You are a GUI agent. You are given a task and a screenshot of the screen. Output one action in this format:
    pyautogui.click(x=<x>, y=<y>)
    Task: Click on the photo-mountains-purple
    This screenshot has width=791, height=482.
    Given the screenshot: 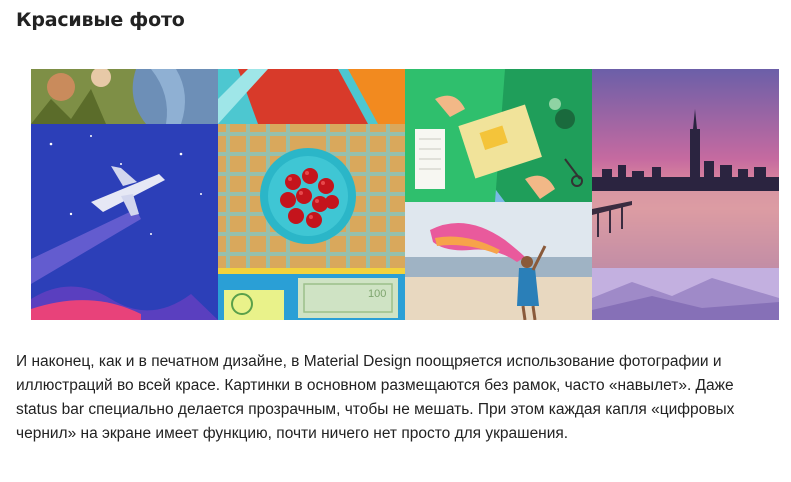 What is the action you would take?
    pyautogui.click(x=685, y=294)
    